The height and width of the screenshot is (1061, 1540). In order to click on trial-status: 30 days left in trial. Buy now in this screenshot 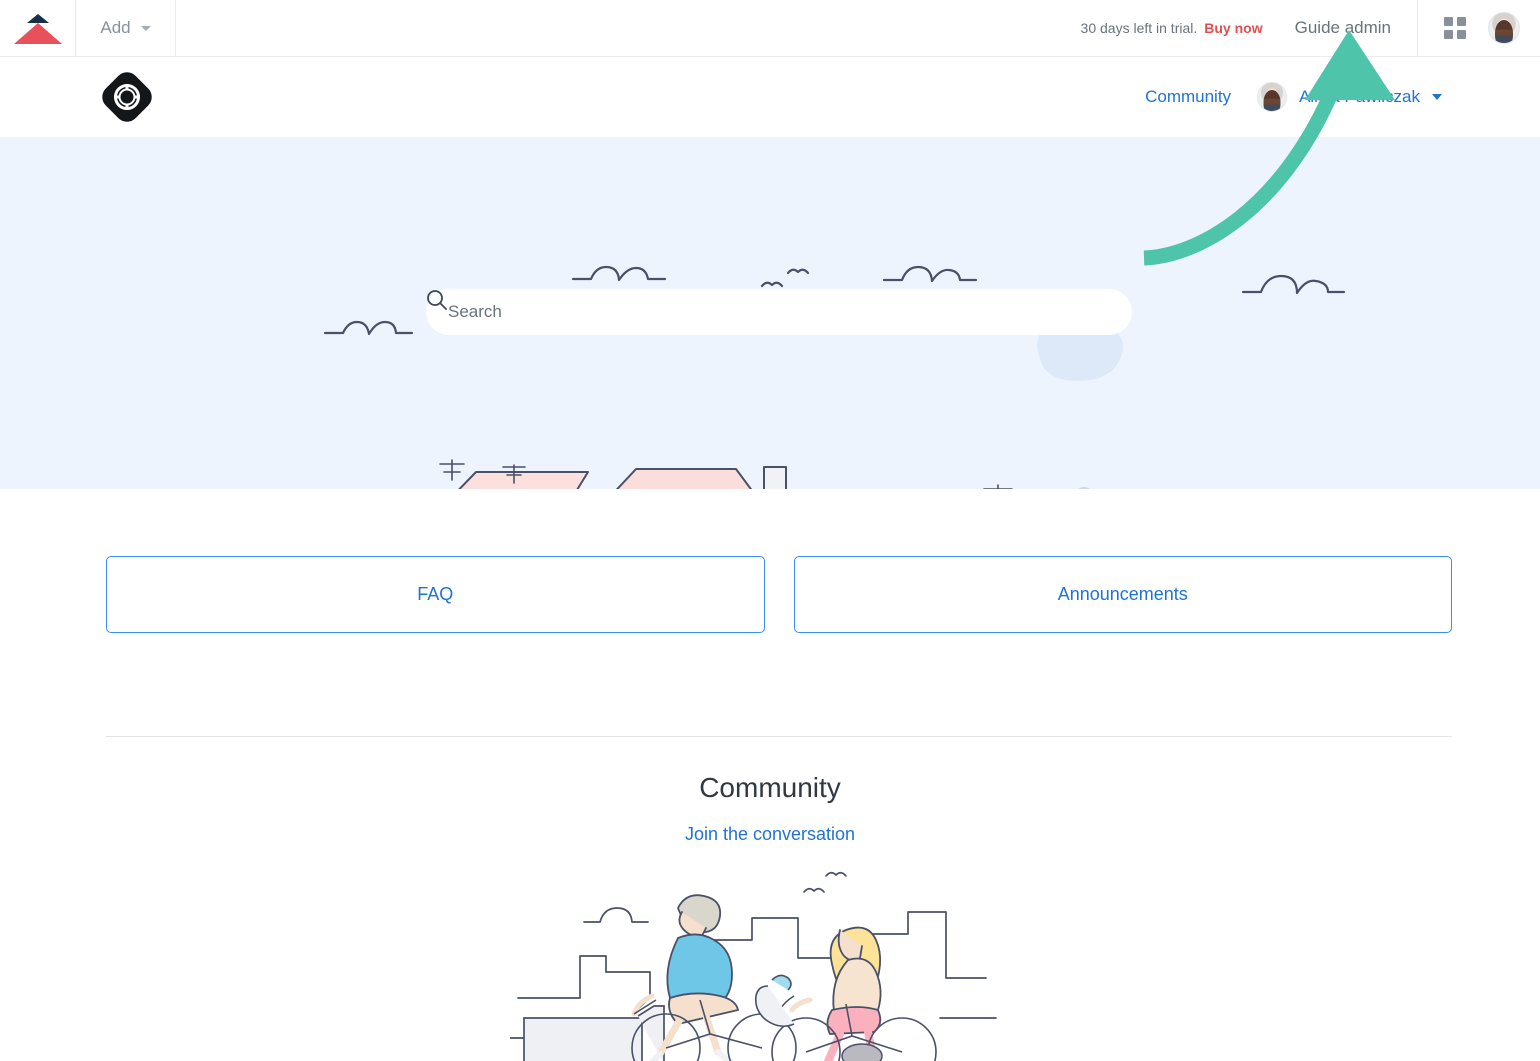, I will do `click(1175, 28)`.